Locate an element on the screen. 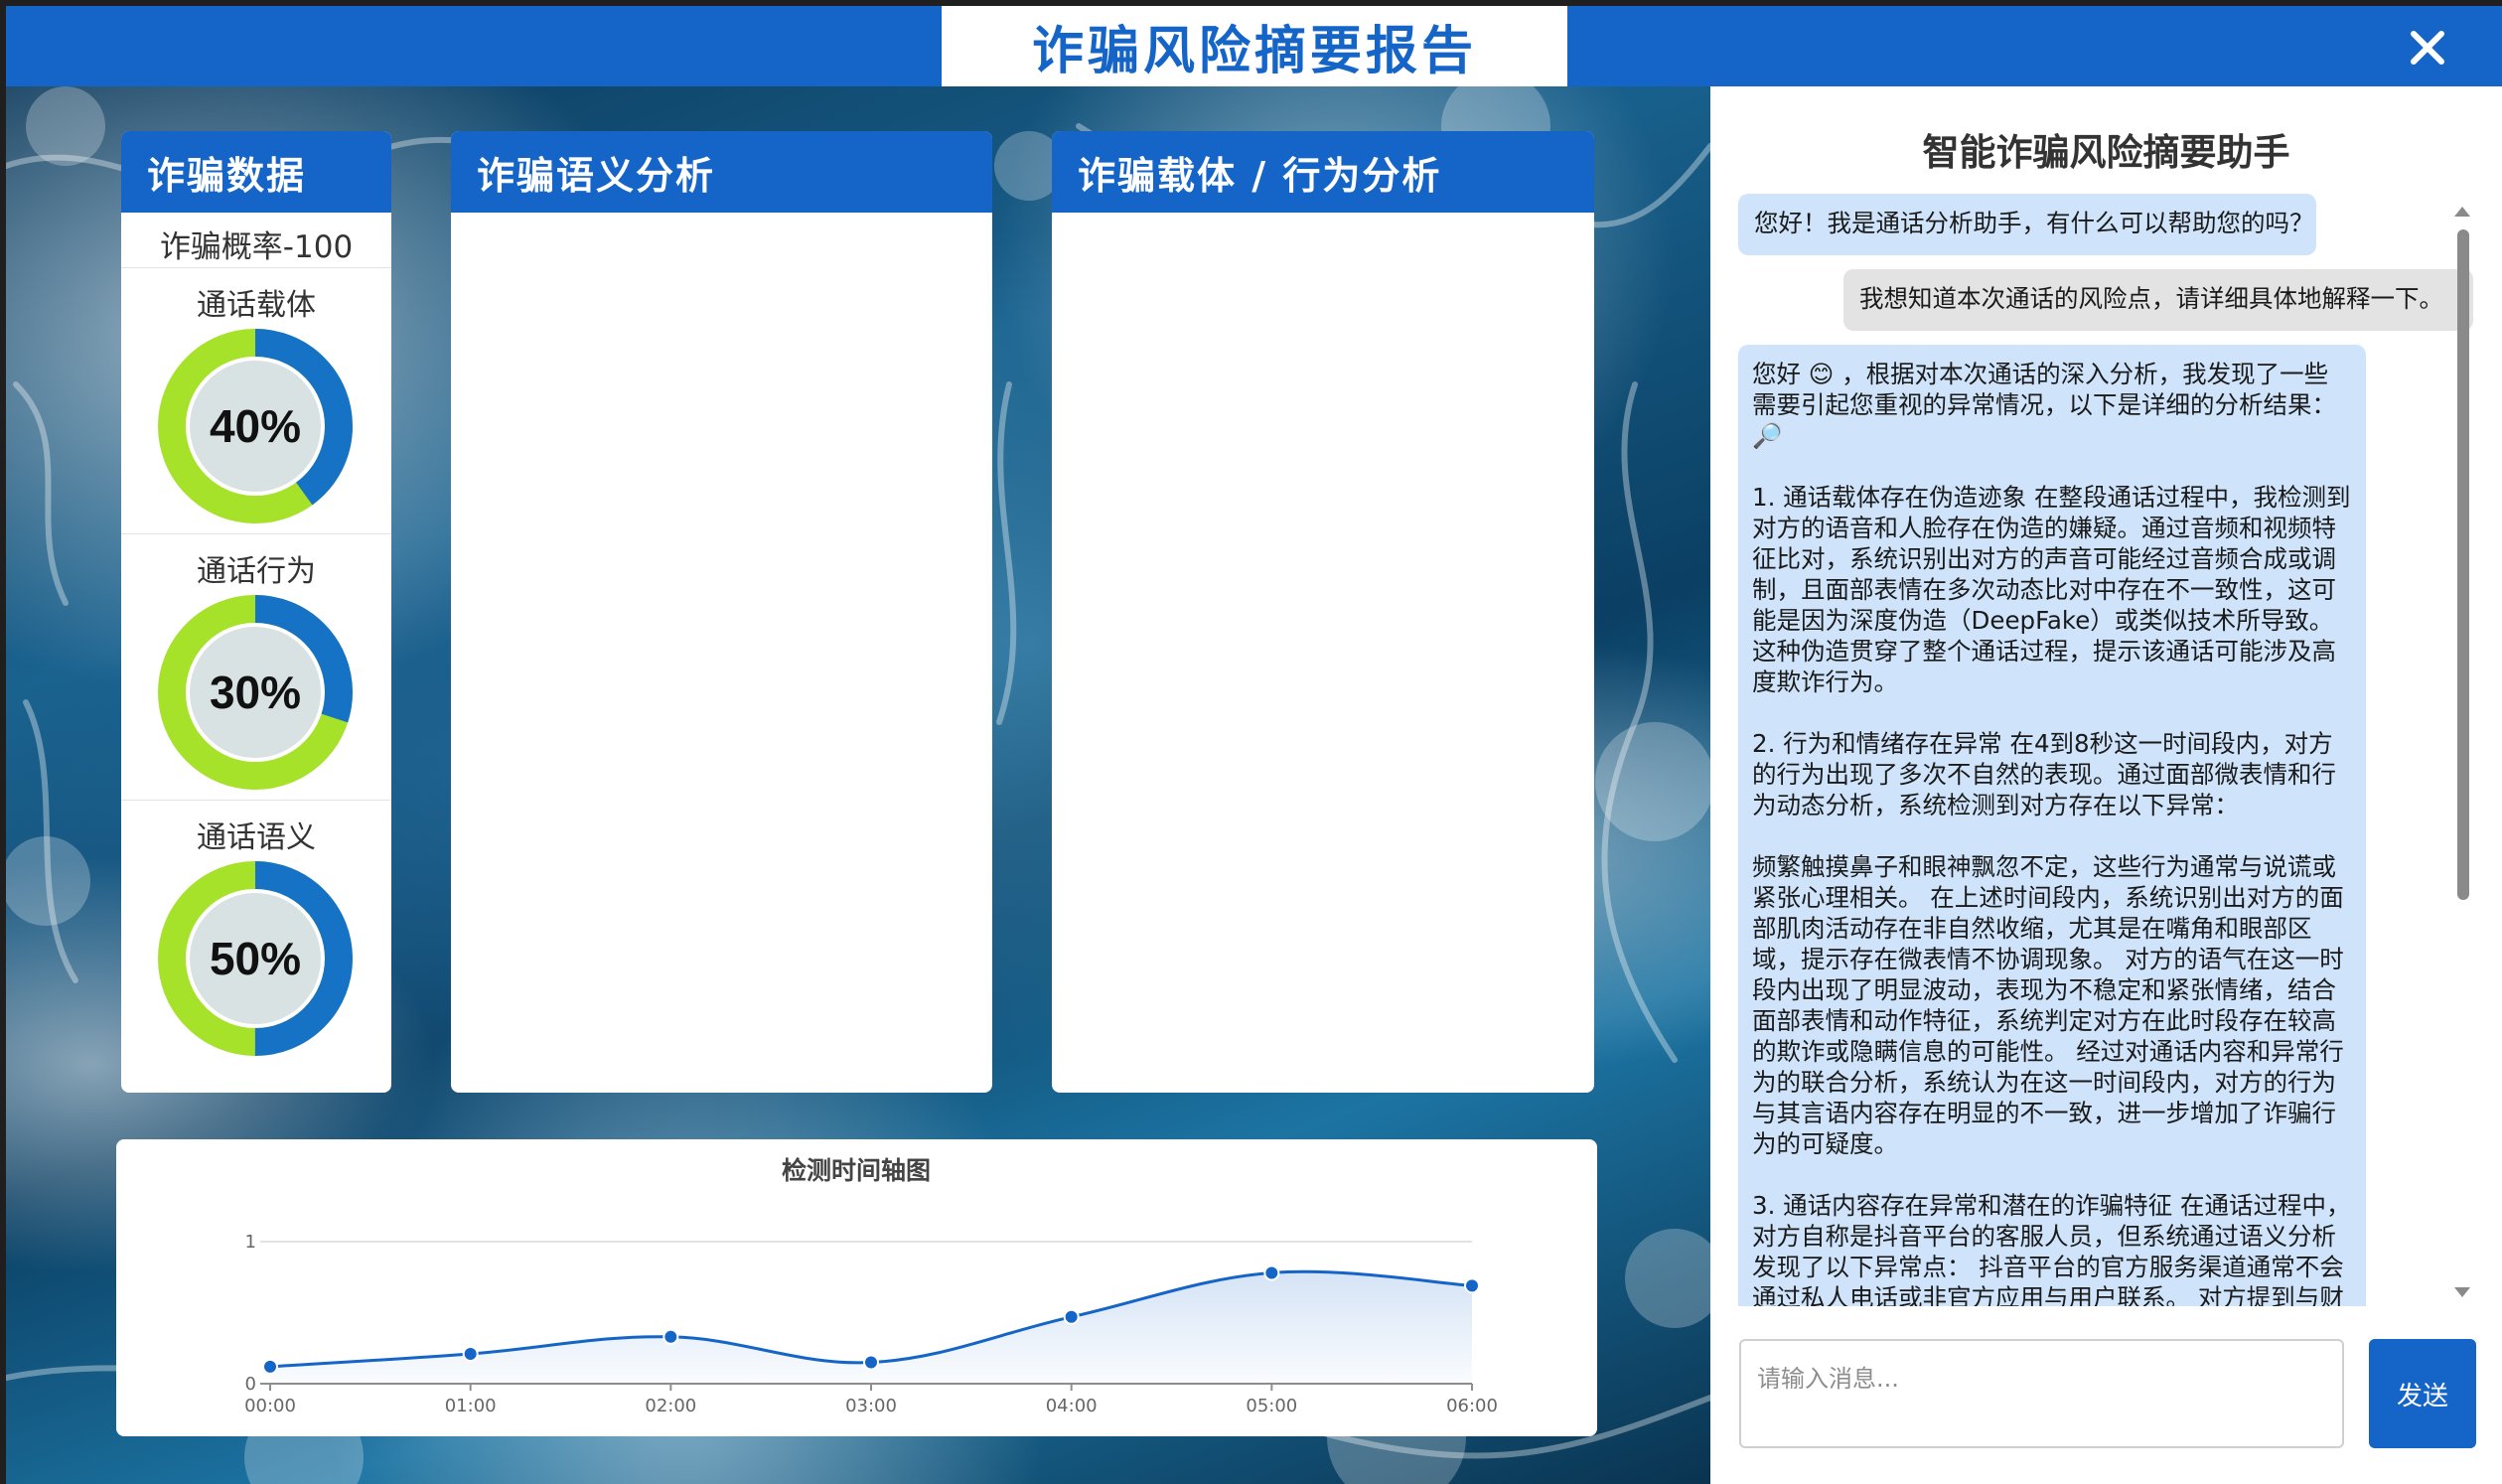  chat-title: 智能诈骗风险摘要助手 is located at coordinates (2106, 152).